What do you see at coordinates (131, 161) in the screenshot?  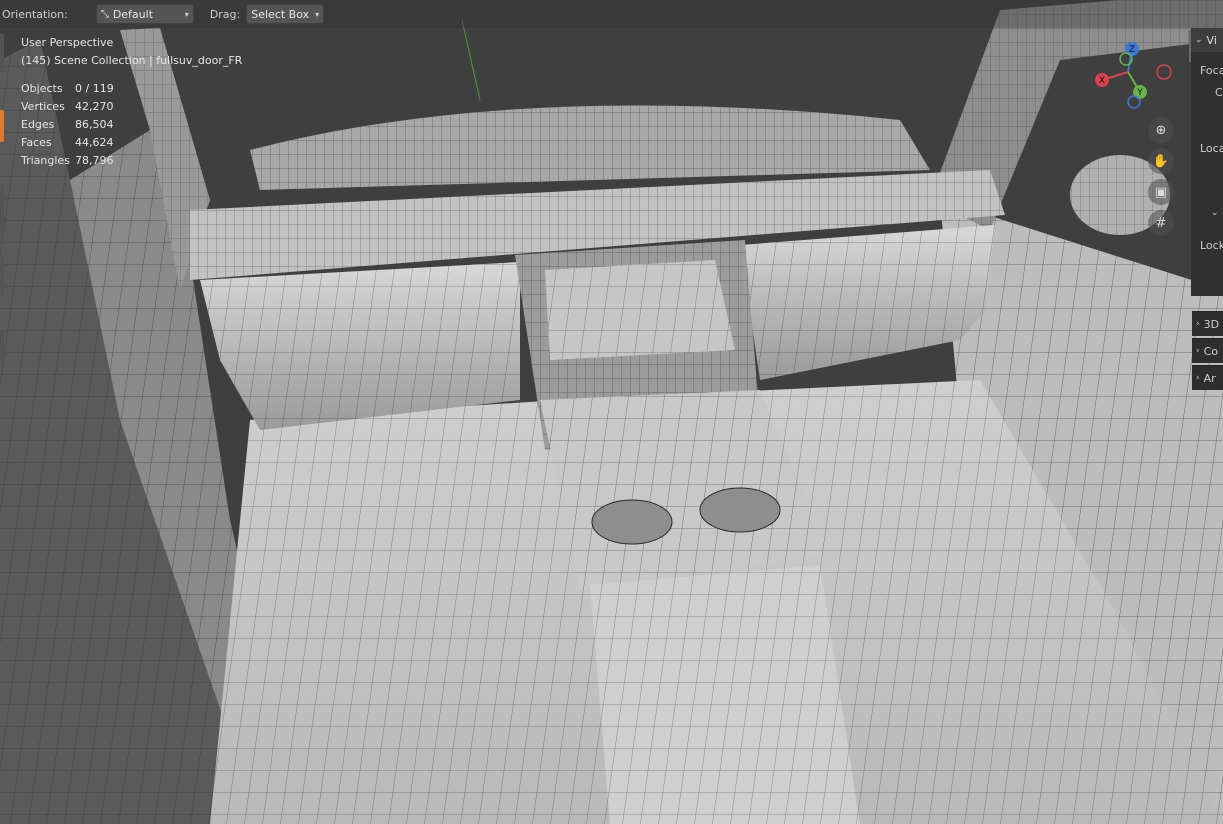 I see `stat-row: Triangles 78,796` at bounding box center [131, 161].